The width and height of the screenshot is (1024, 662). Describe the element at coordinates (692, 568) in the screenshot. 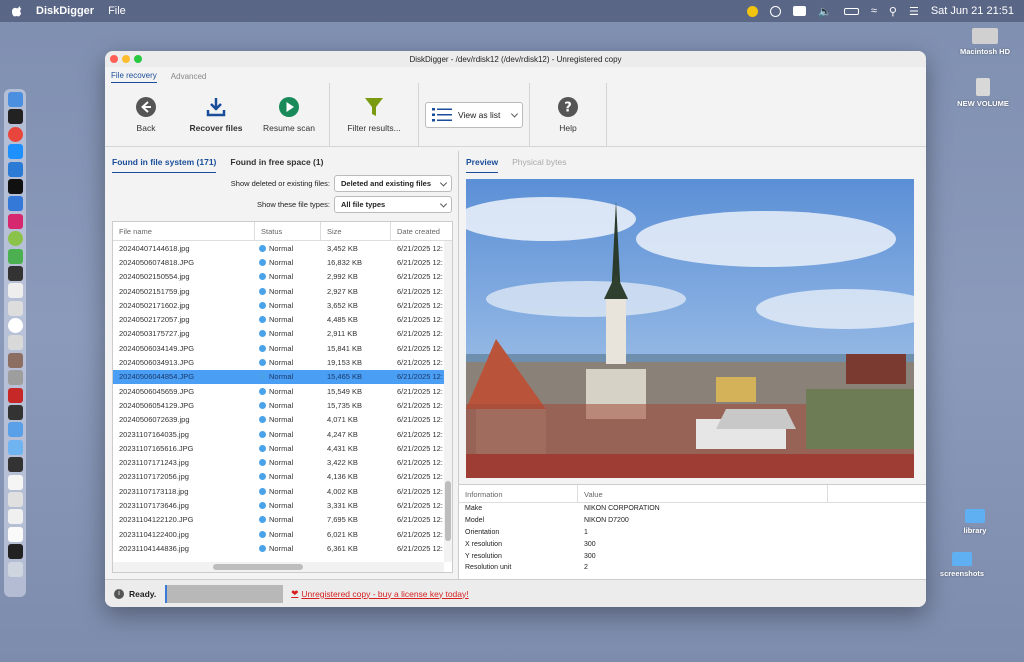

I see `metadata-row: Resolution unit 2` at that location.